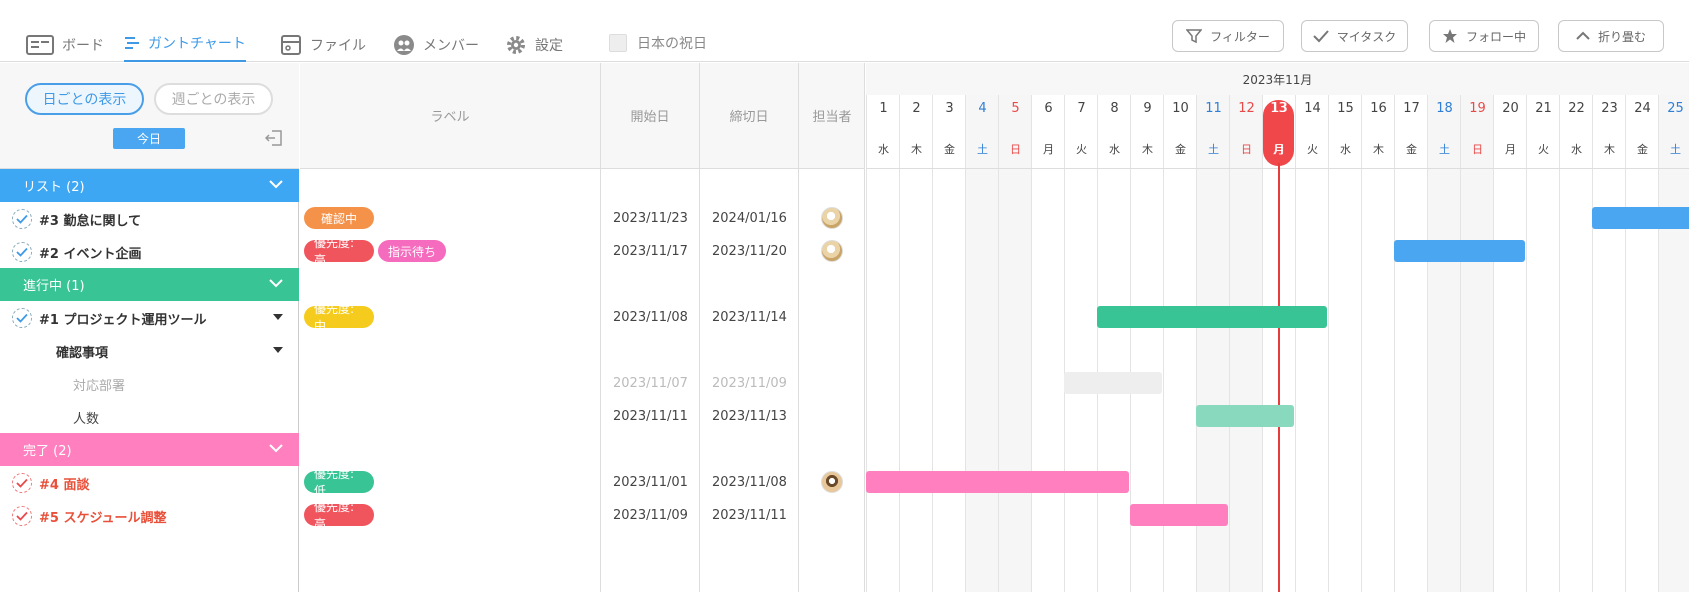 The height and width of the screenshot is (592, 1689). What do you see at coordinates (749, 251) in the screenshot?
I see `due-date: 2023/11/20` at bounding box center [749, 251].